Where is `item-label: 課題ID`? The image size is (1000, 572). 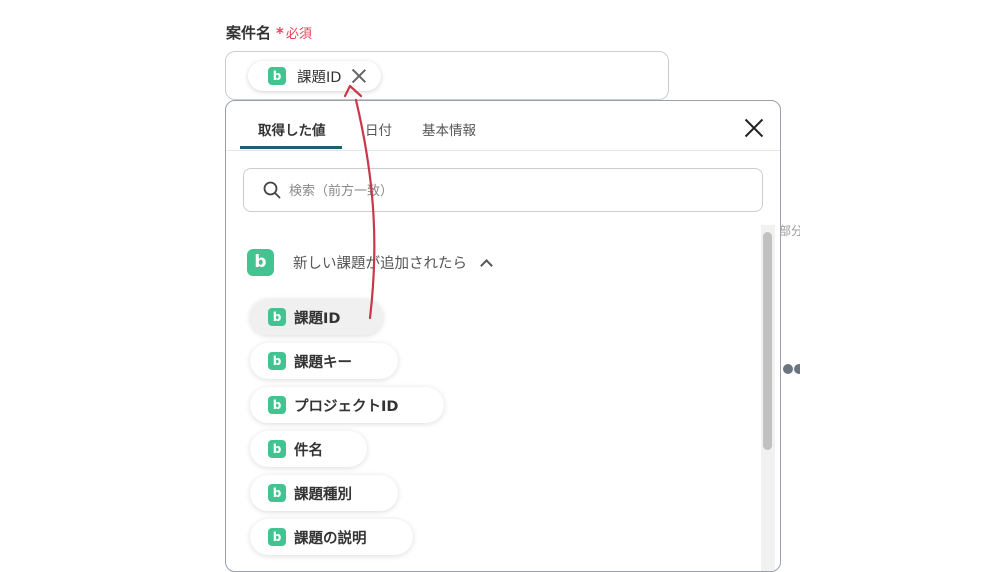
item-label: 課題ID is located at coordinates (317, 318).